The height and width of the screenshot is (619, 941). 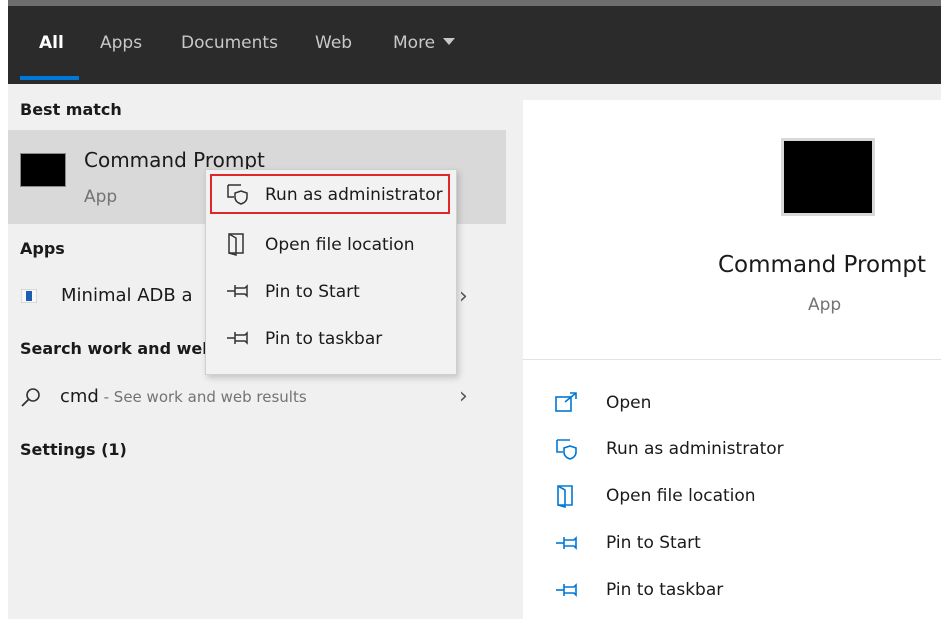 What do you see at coordinates (121, 43) in the screenshot?
I see `tab-apps: Apps` at bounding box center [121, 43].